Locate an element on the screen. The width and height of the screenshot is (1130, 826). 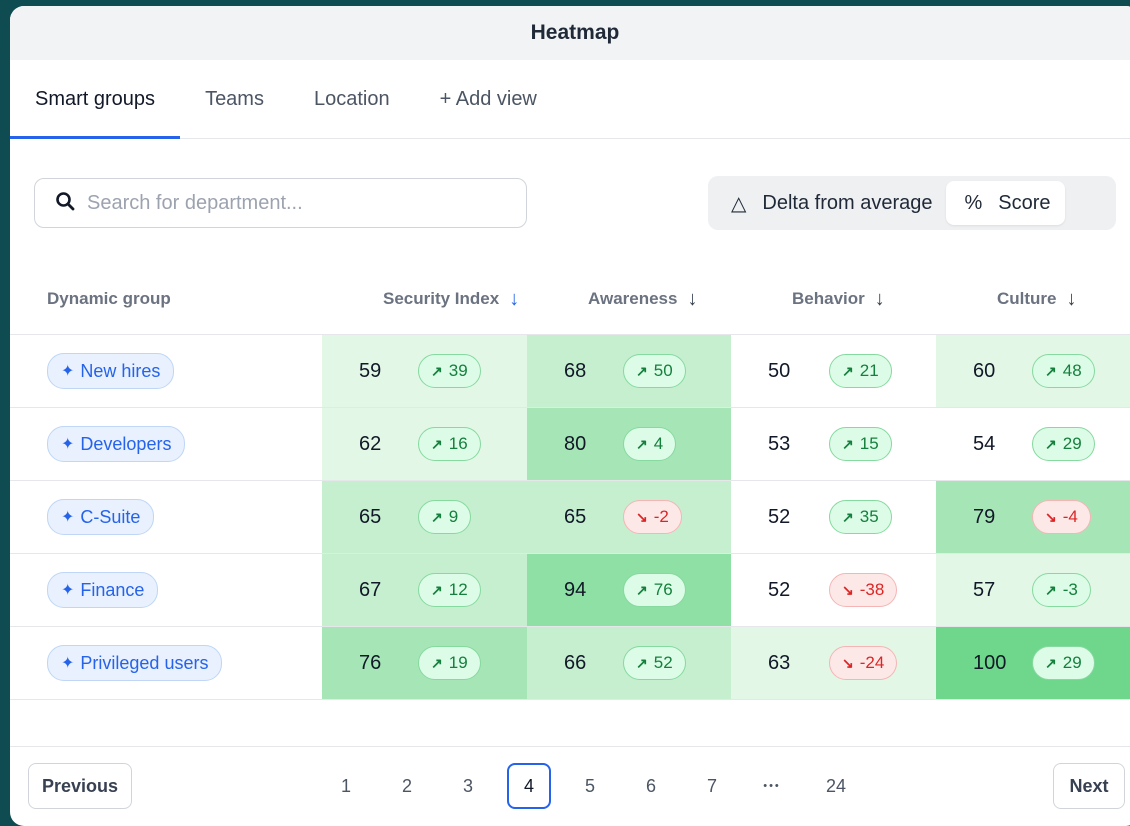
delta-badge: ↘ -24 is located at coordinates (863, 663).